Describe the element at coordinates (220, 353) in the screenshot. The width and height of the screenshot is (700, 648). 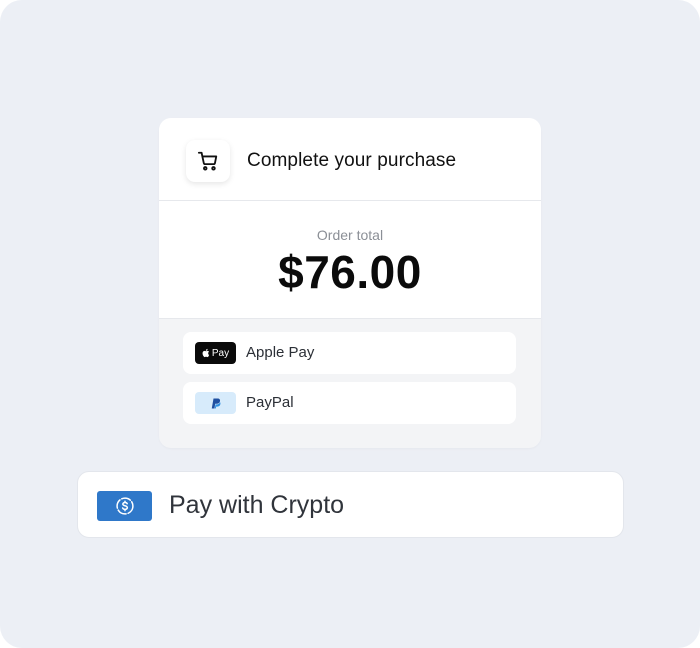
I see `apple-pay-badge-text: Pay` at that location.